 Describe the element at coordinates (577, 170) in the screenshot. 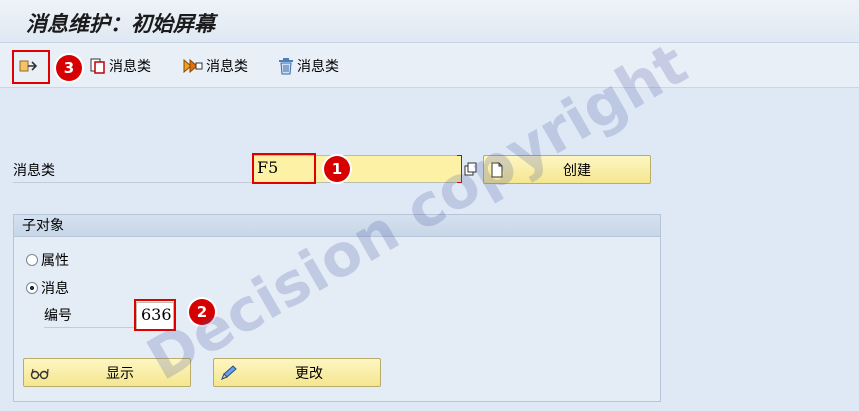

I see `create-button-label: 创建` at that location.